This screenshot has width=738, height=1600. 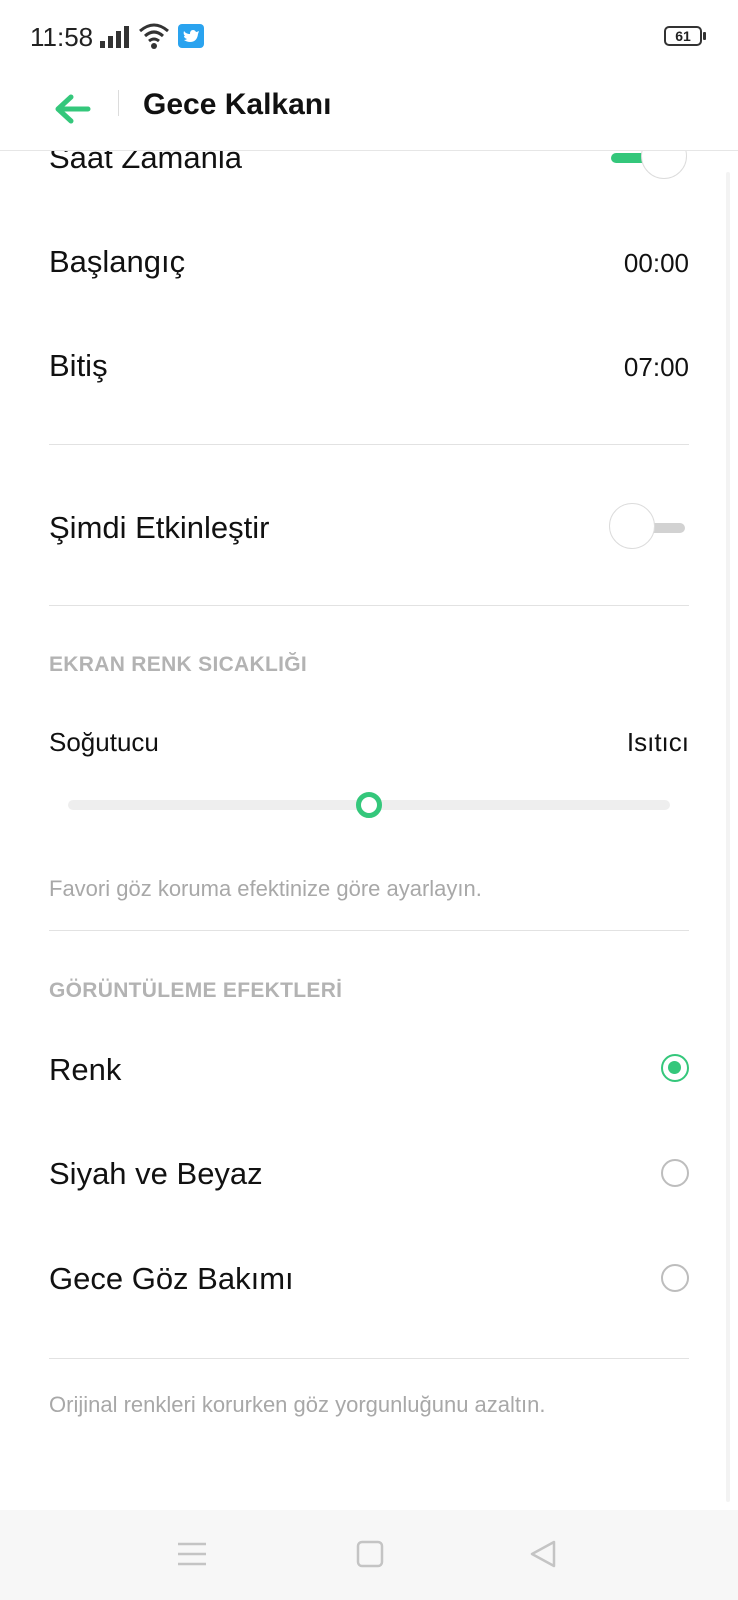 What do you see at coordinates (178, 664) in the screenshot?
I see `color-temperature-section-title: EKRAN RENK SICAKLIĞI` at bounding box center [178, 664].